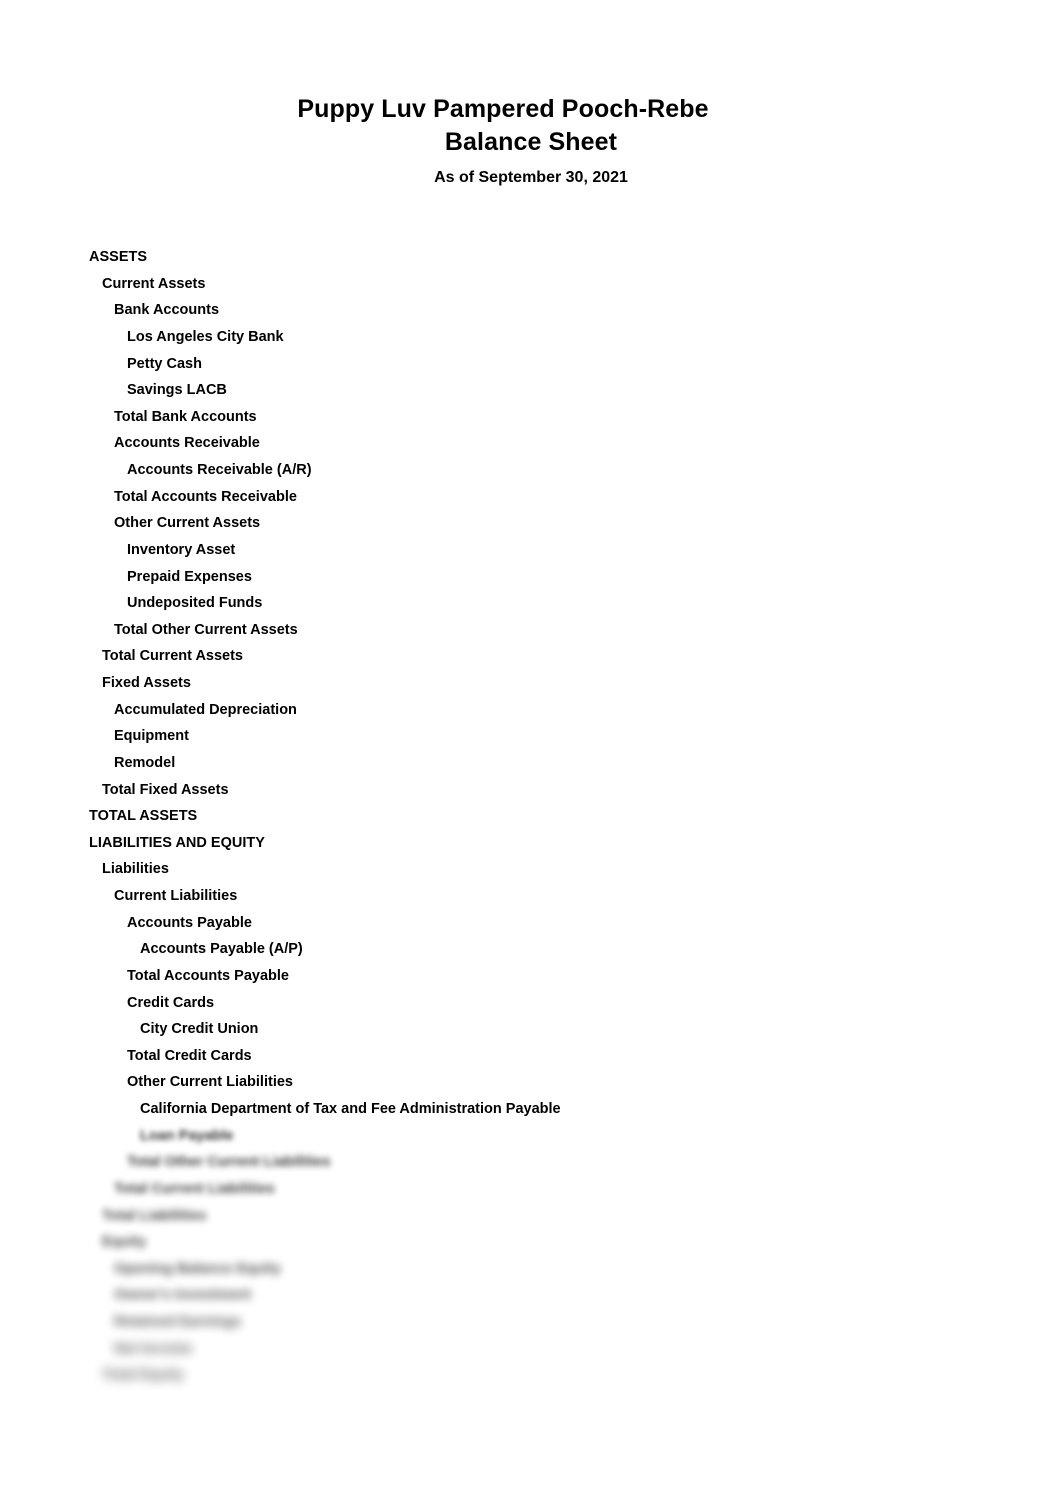  I want to click on report-period: As of September 30, 2021, so click(531, 177).